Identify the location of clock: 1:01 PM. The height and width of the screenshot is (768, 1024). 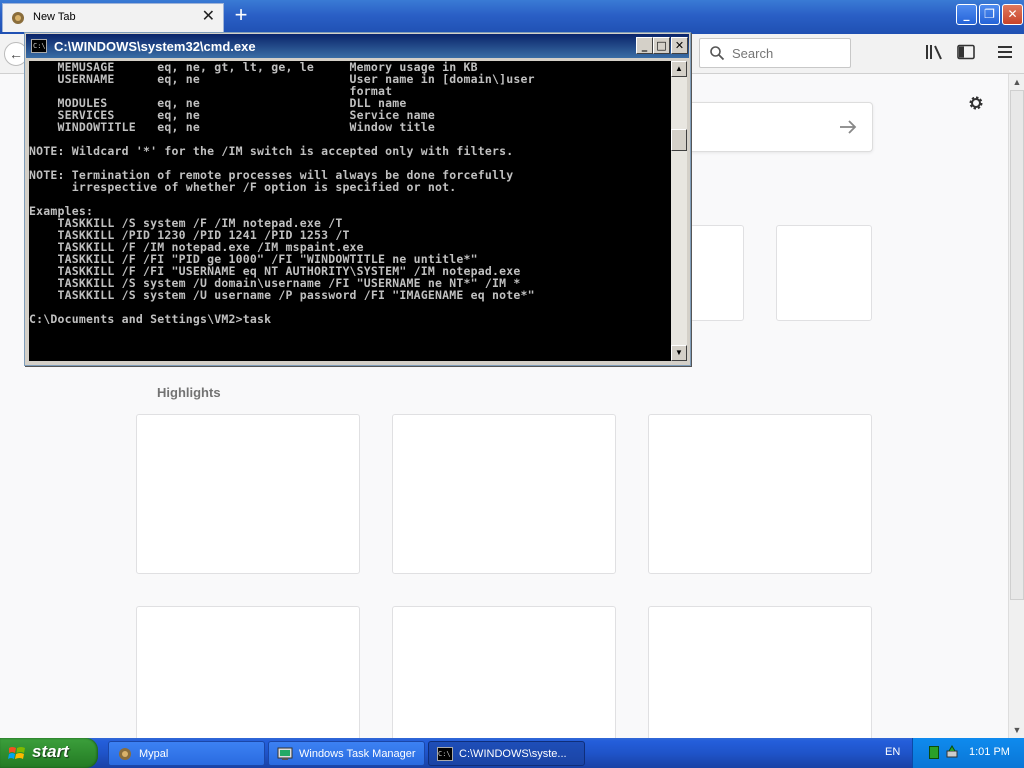
(989, 752).